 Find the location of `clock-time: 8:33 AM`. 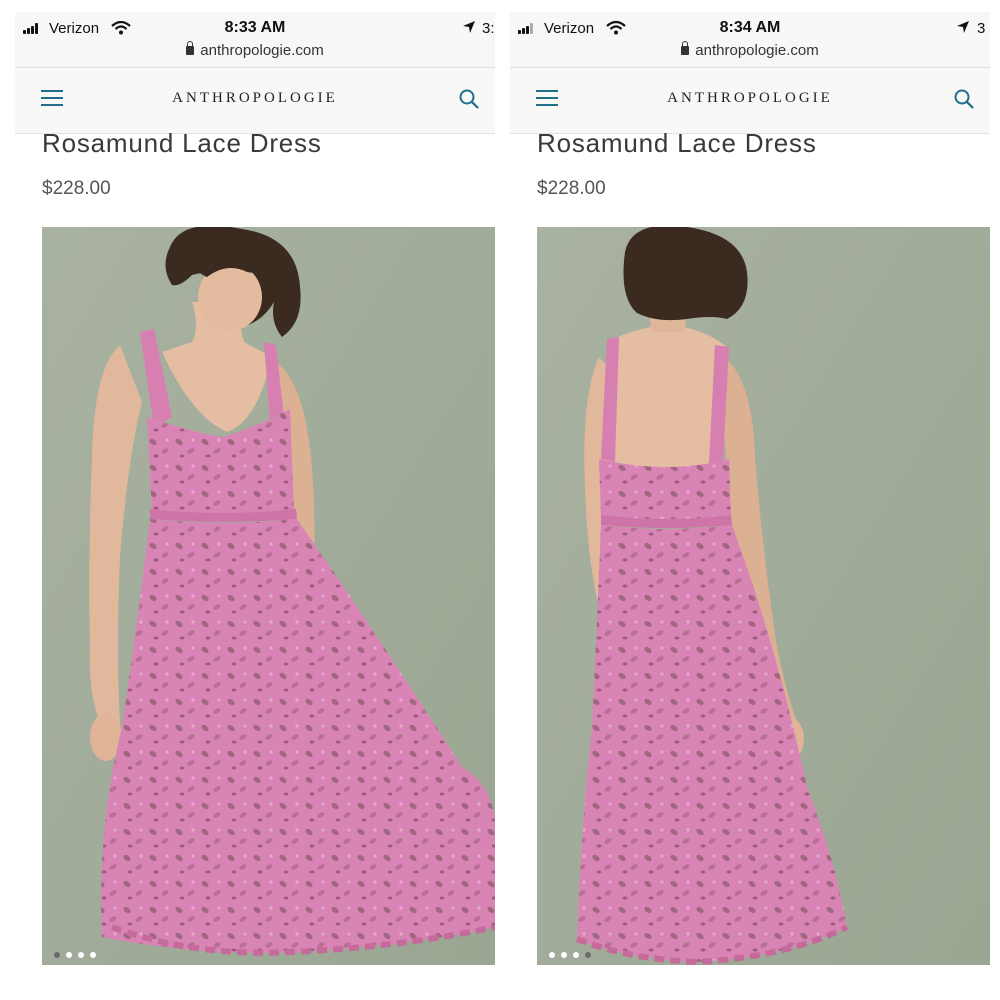

clock-time: 8:33 AM is located at coordinates (255, 27).